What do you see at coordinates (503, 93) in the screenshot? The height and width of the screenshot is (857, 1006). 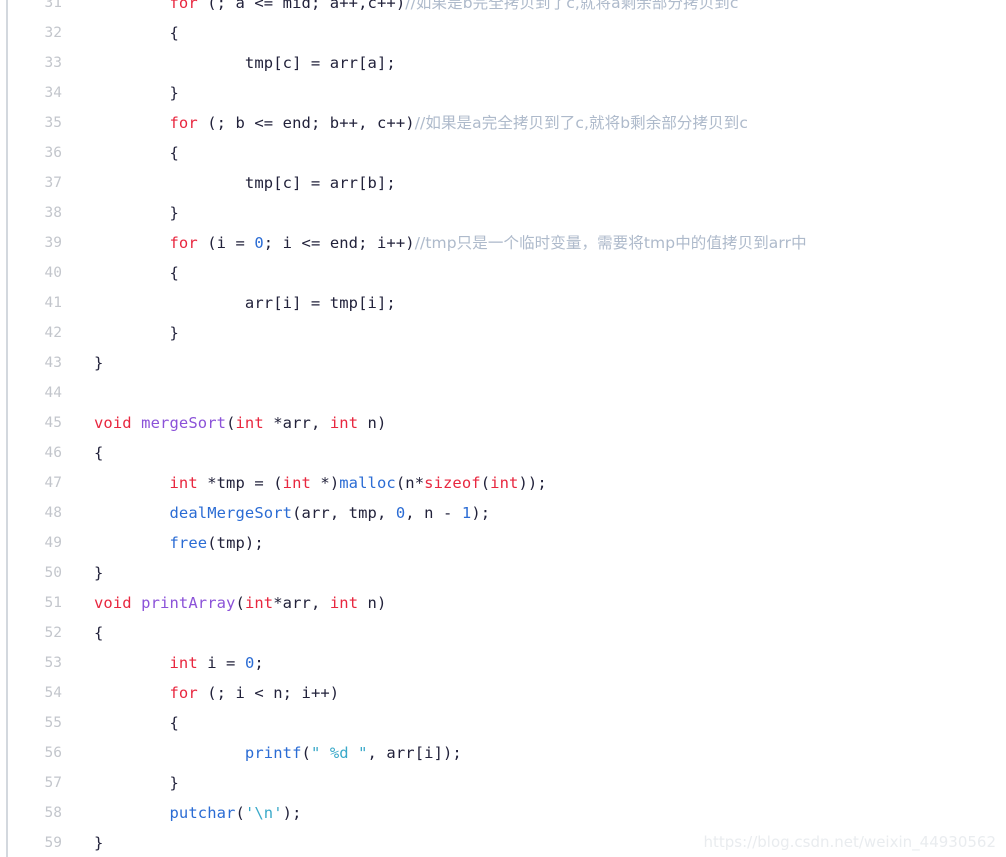 I see `code-line: 34 }` at bounding box center [503, 93].